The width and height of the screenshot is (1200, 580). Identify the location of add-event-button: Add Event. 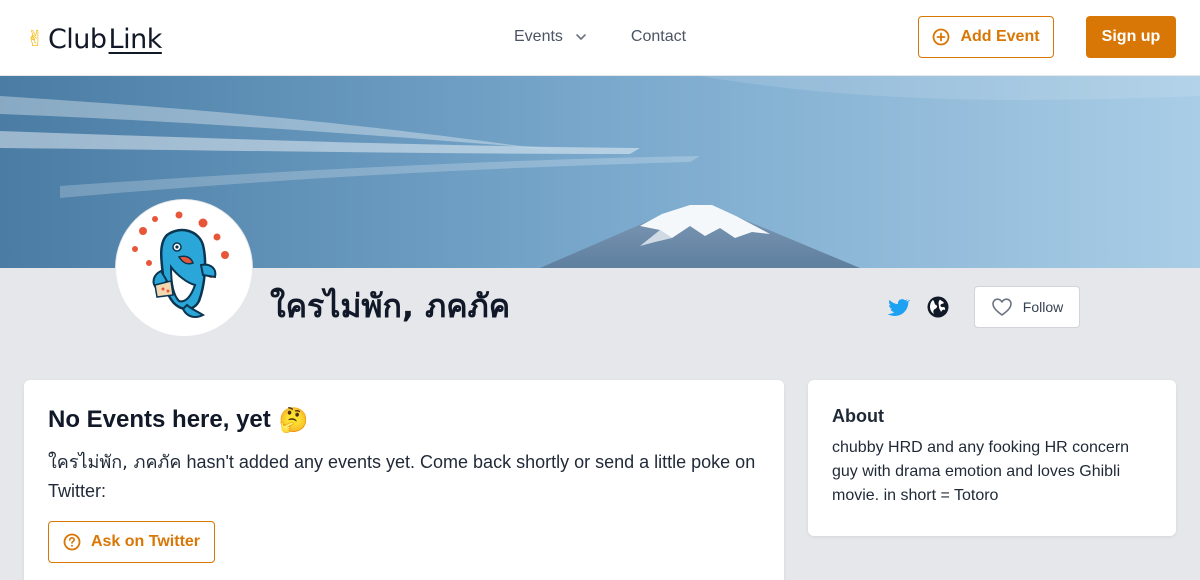
(986, 37).